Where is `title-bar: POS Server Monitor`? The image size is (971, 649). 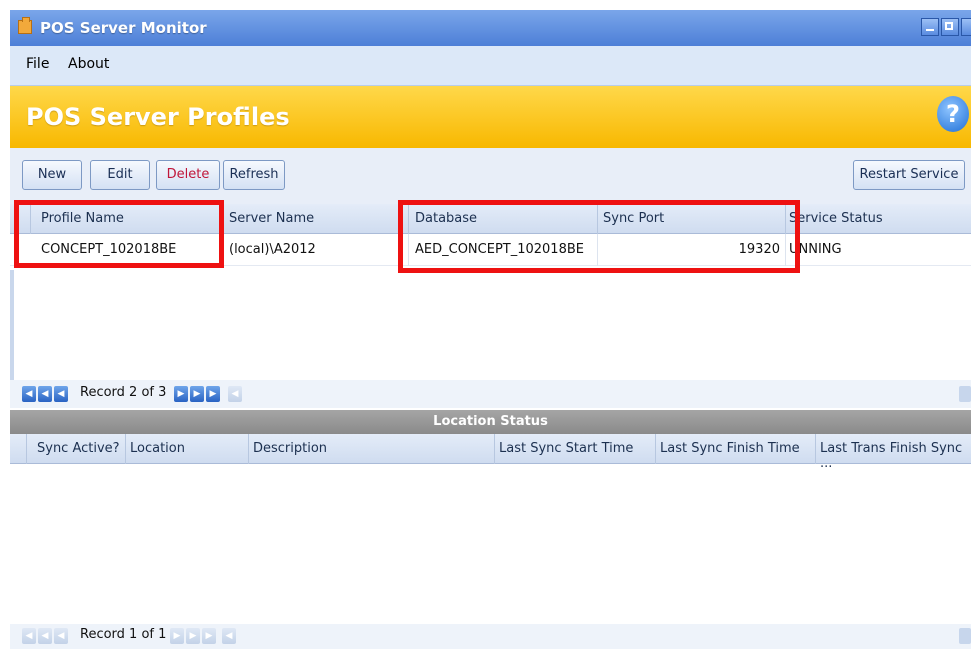 title-bar: POS Server Monitor is located at coordinates (490, 28).